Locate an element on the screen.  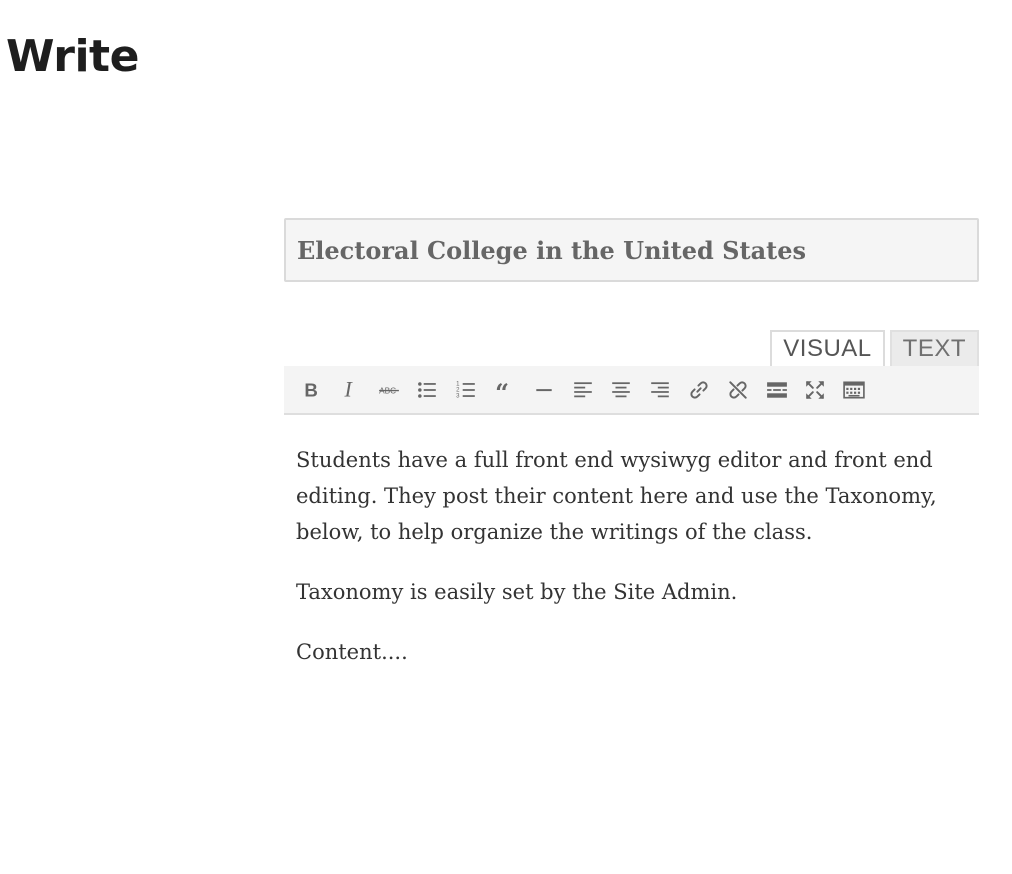
fullscreen-button is located at coordinates (815, 390).